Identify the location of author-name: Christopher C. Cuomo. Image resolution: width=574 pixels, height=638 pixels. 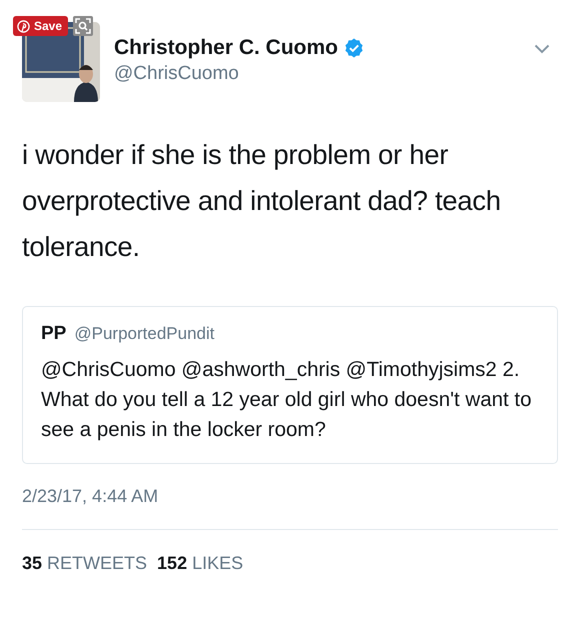
(226, 48).